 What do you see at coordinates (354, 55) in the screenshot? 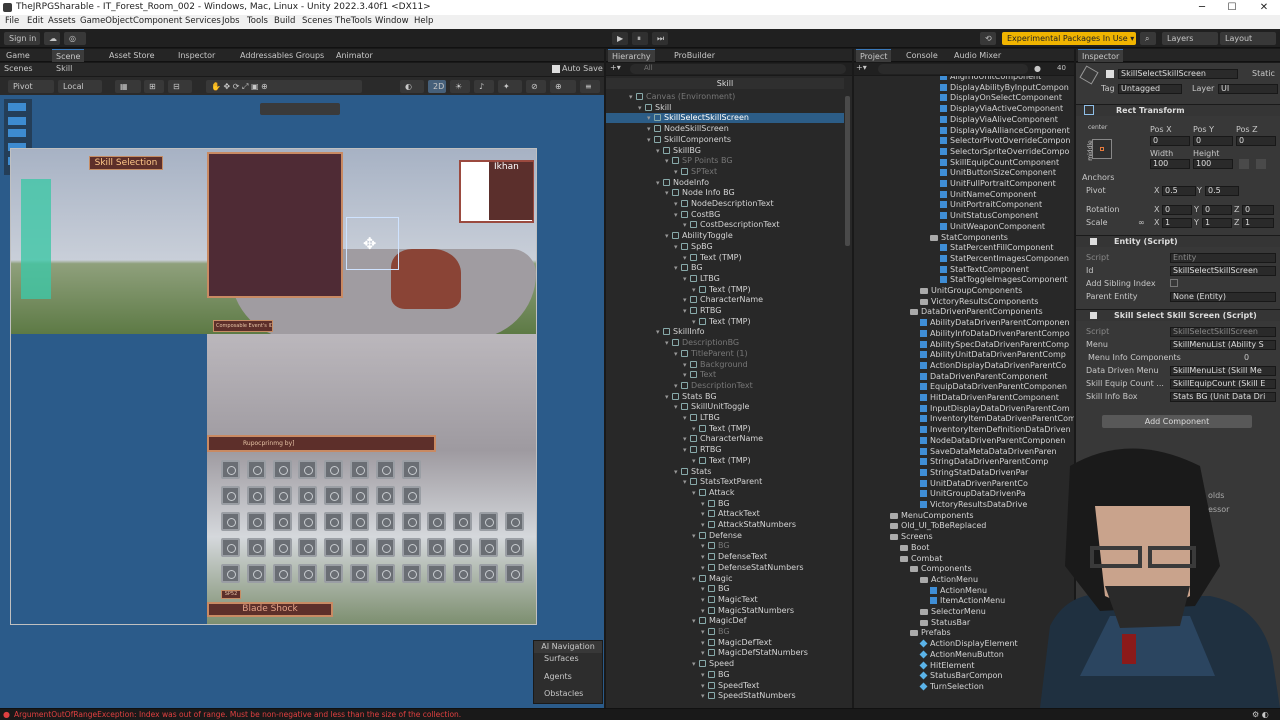
I see `tab-animator: Animator` at bounding box center [354, 55].